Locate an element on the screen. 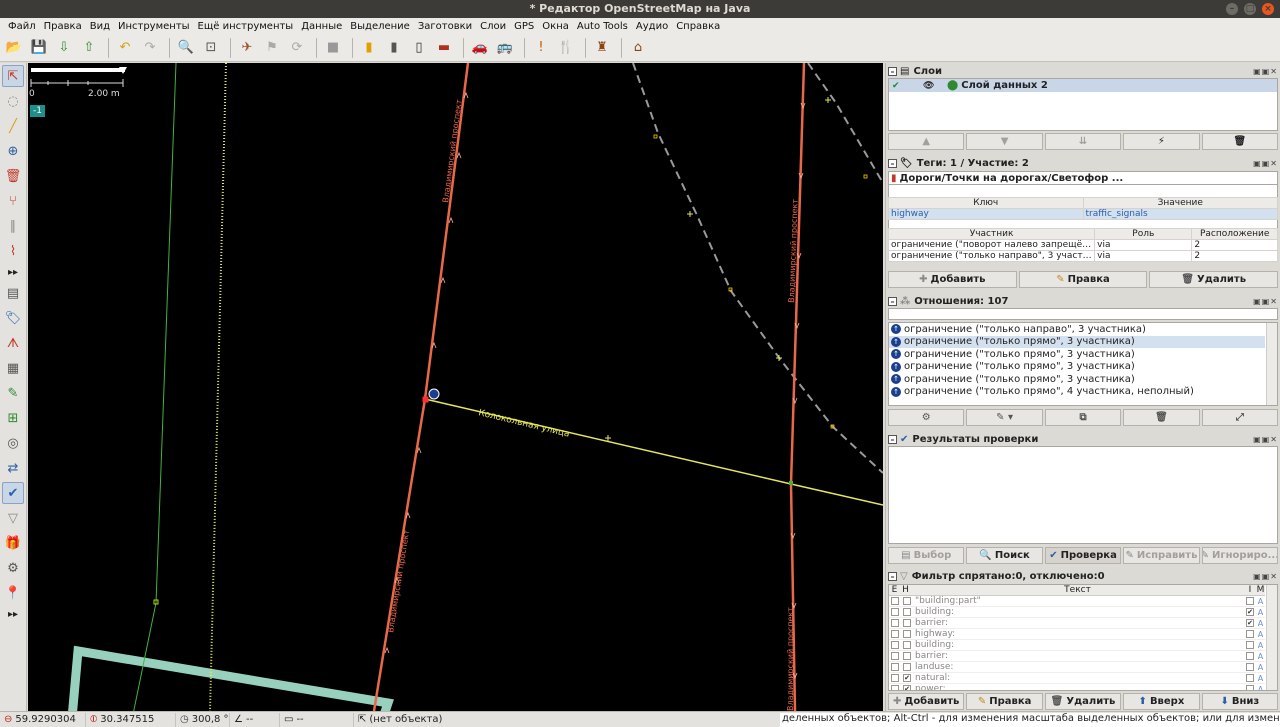  menu-item: GPS is located at coordinates (524, 26).